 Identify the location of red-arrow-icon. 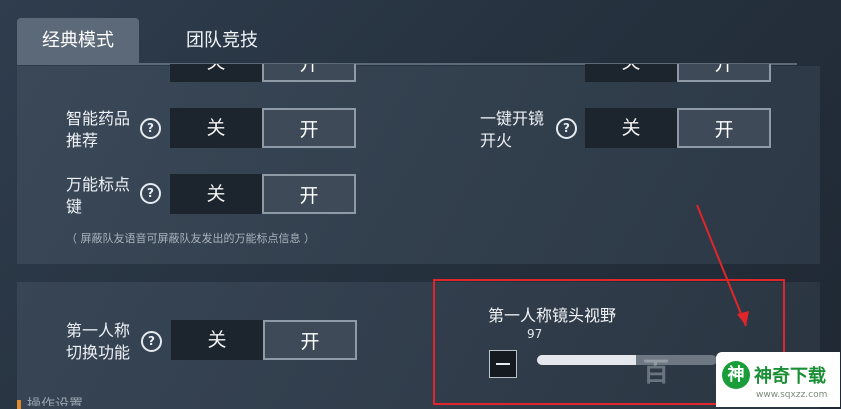
(722, 265).